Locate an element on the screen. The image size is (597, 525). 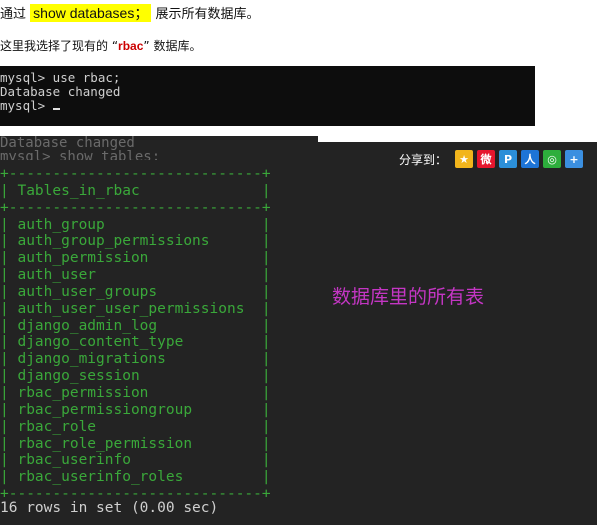
terminal-use-db: mysql> use rbac; Database changed mysql> is located at coordinates (267, 96).